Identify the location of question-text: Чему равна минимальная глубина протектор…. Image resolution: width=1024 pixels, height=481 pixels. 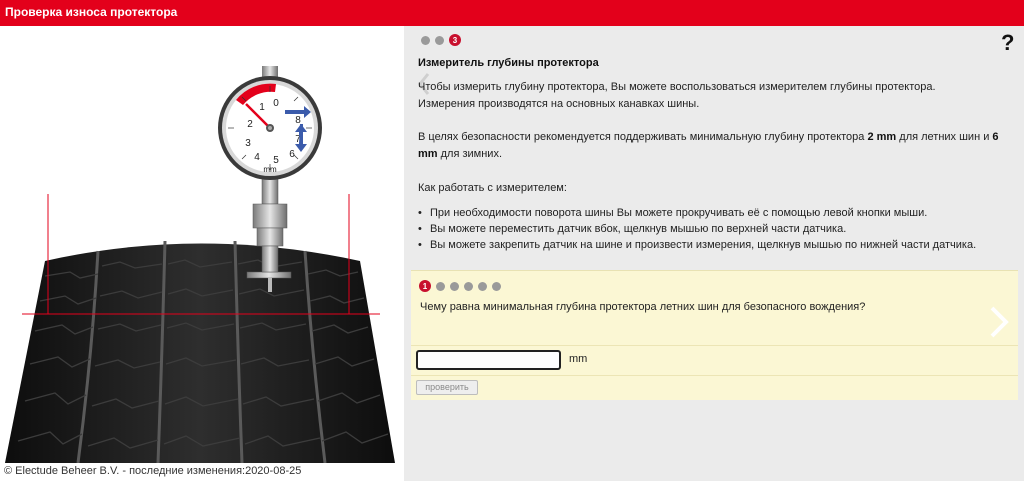
(643, 307).